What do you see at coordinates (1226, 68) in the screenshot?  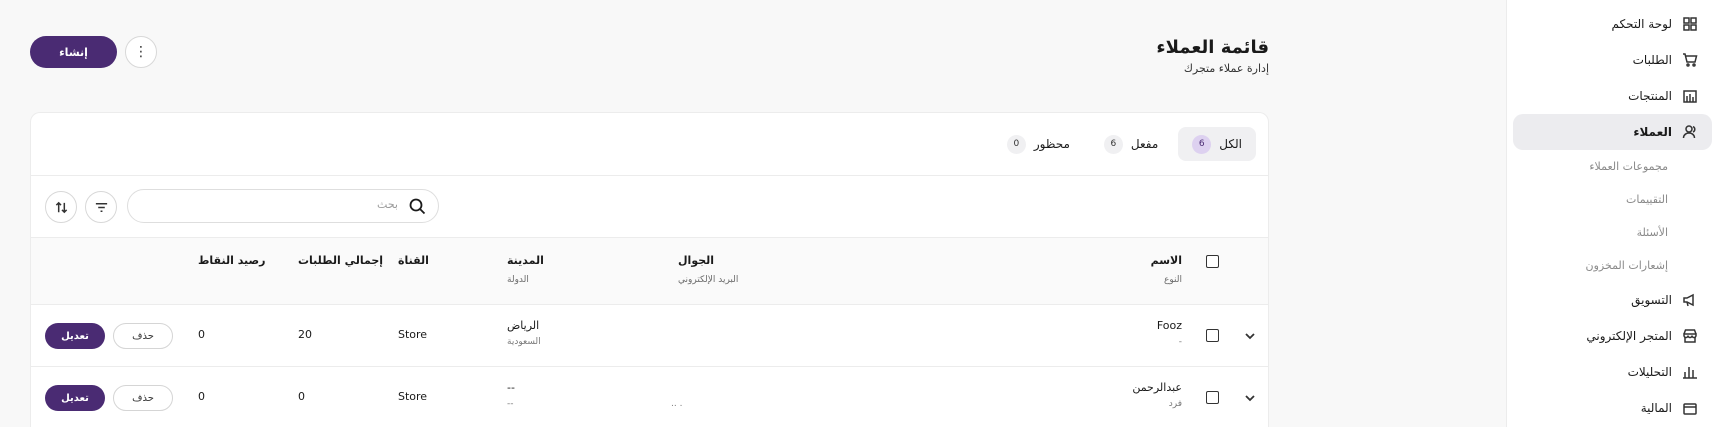 I see `page-subtitle: إدارة عملاء متجرك` at bounding box center [1226, 68].